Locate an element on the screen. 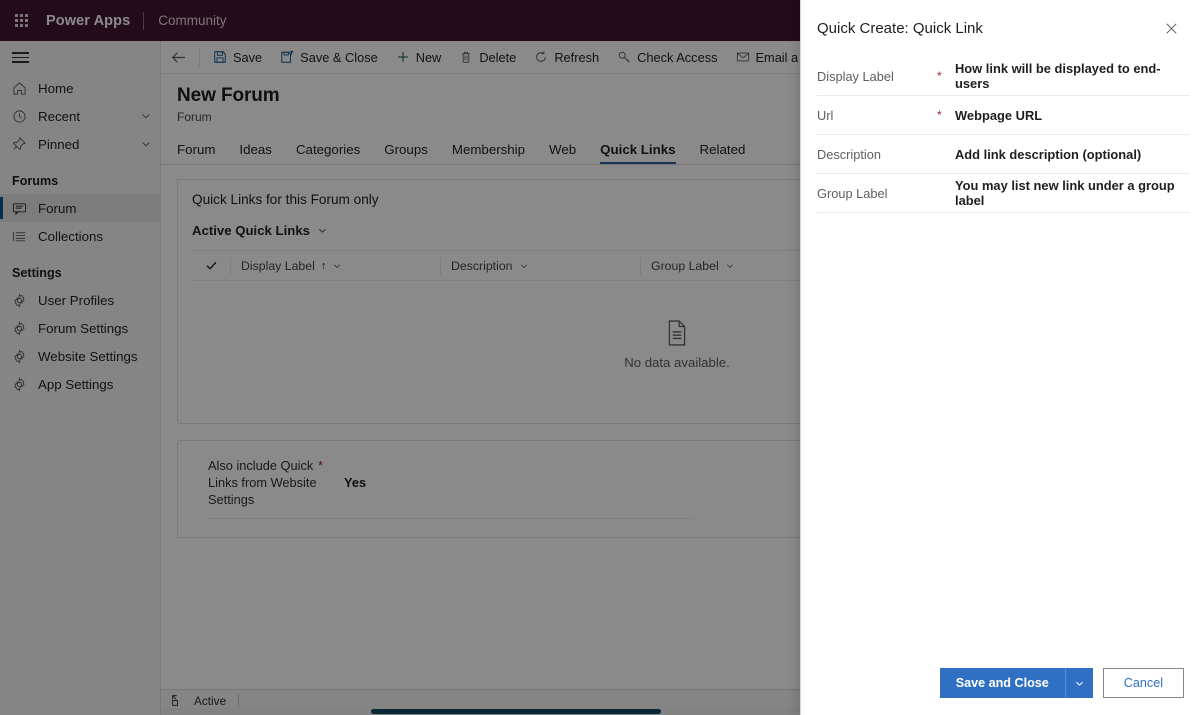 This screenshot has width=1200, height=715. sidebar-item-user-profiles: User Profiles is located at coordinates (80, 300).